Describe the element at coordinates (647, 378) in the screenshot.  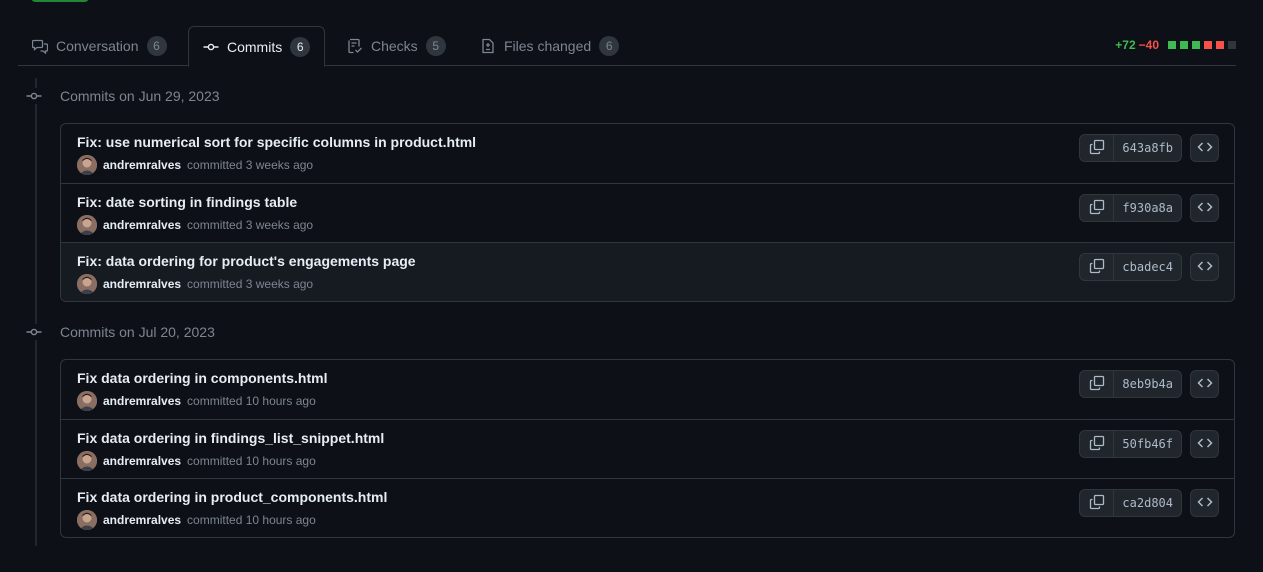
I see `commit-title-link: Fix data ordering in components.html` at that location.